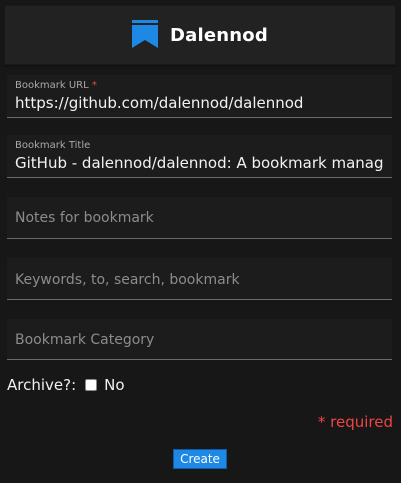 The height and width of the screenshot is (483, 401). What do you see at coordinates (56, 85) in the screenshot?
I see `bookmark-url-label: Bookmark URL *` at bounding box center [56, 85].